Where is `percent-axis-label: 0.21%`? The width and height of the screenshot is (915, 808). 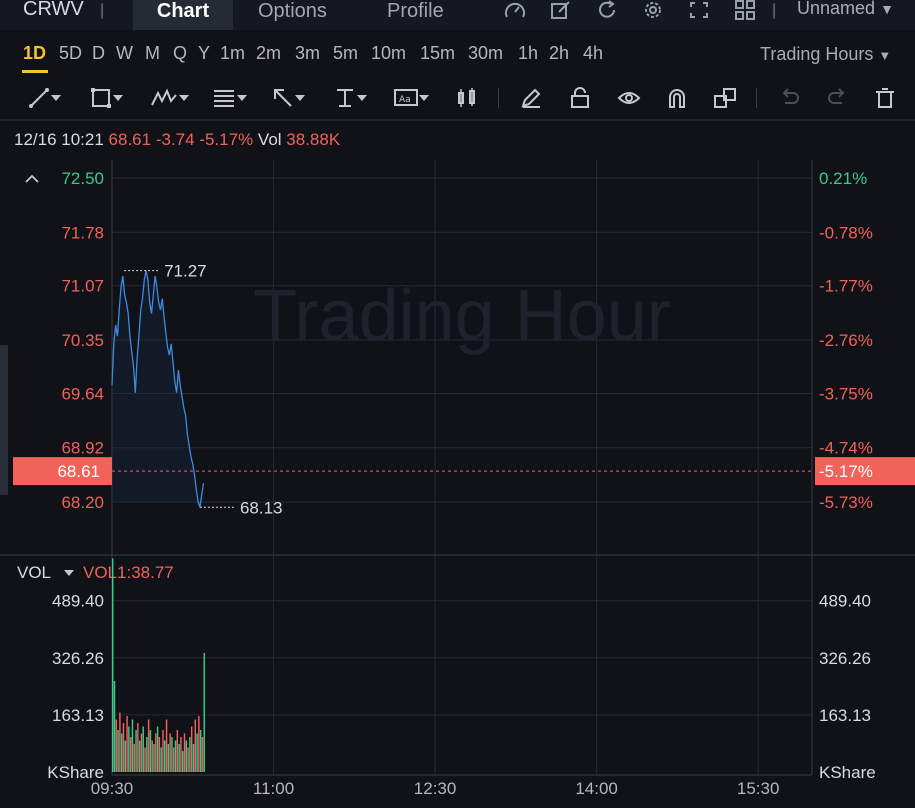
percent-axis-label: 0.21% is located at coordinates (843, 178).